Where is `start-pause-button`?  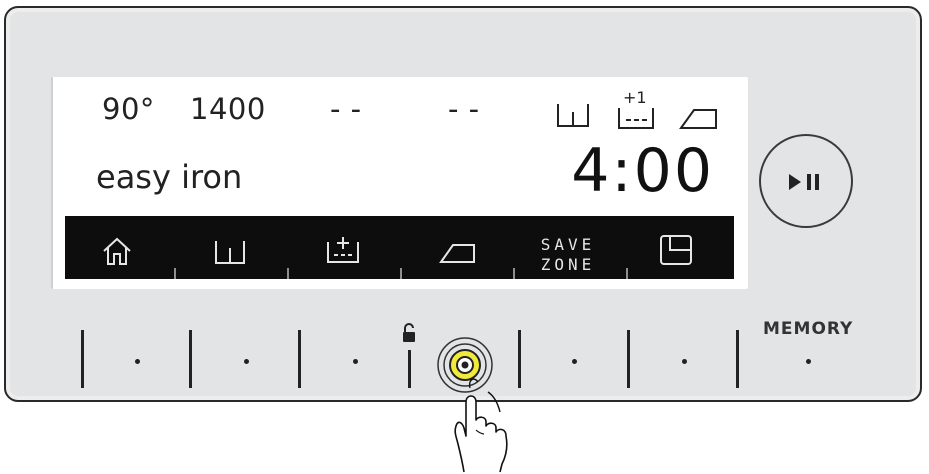
start-pause-button is located at coordinates (806, 181).